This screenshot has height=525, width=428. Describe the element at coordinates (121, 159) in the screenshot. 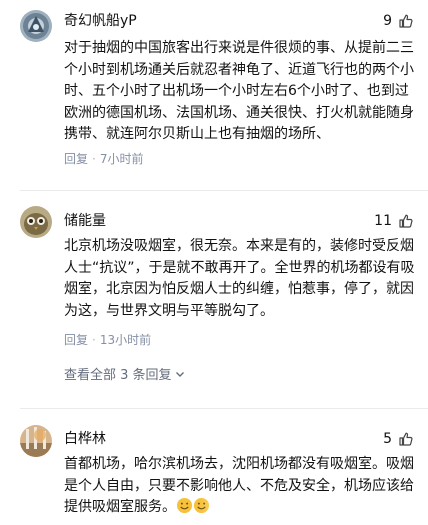

I see `comment-time: 7小时前` at that location.